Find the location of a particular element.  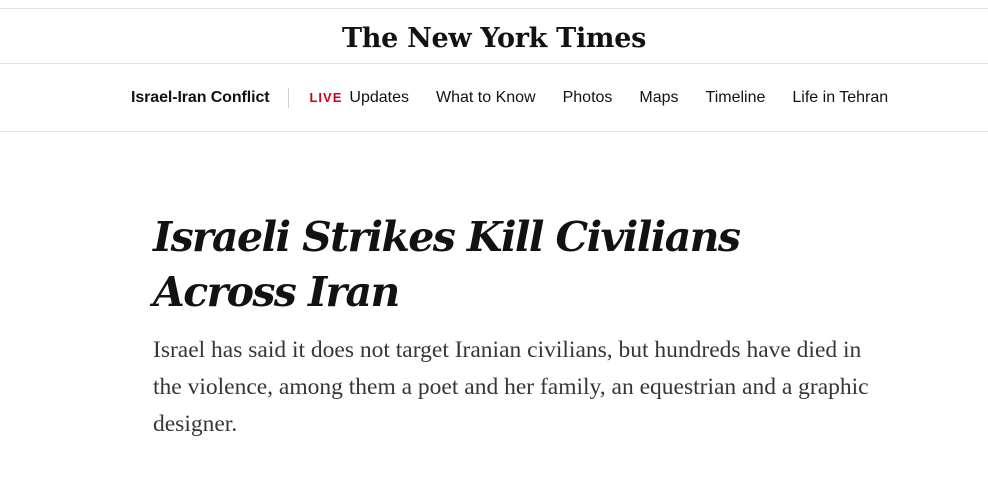

section-title-link: Israel-Iran Conflict is located at coordinates (200, 98).